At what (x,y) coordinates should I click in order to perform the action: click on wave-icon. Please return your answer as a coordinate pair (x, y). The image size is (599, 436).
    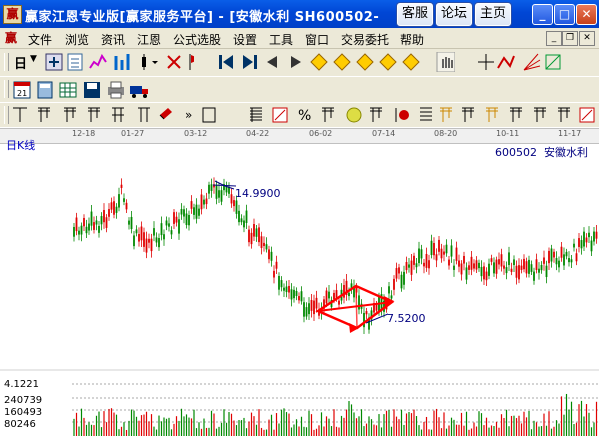
    Looking at the image, I should click on (587, 115).